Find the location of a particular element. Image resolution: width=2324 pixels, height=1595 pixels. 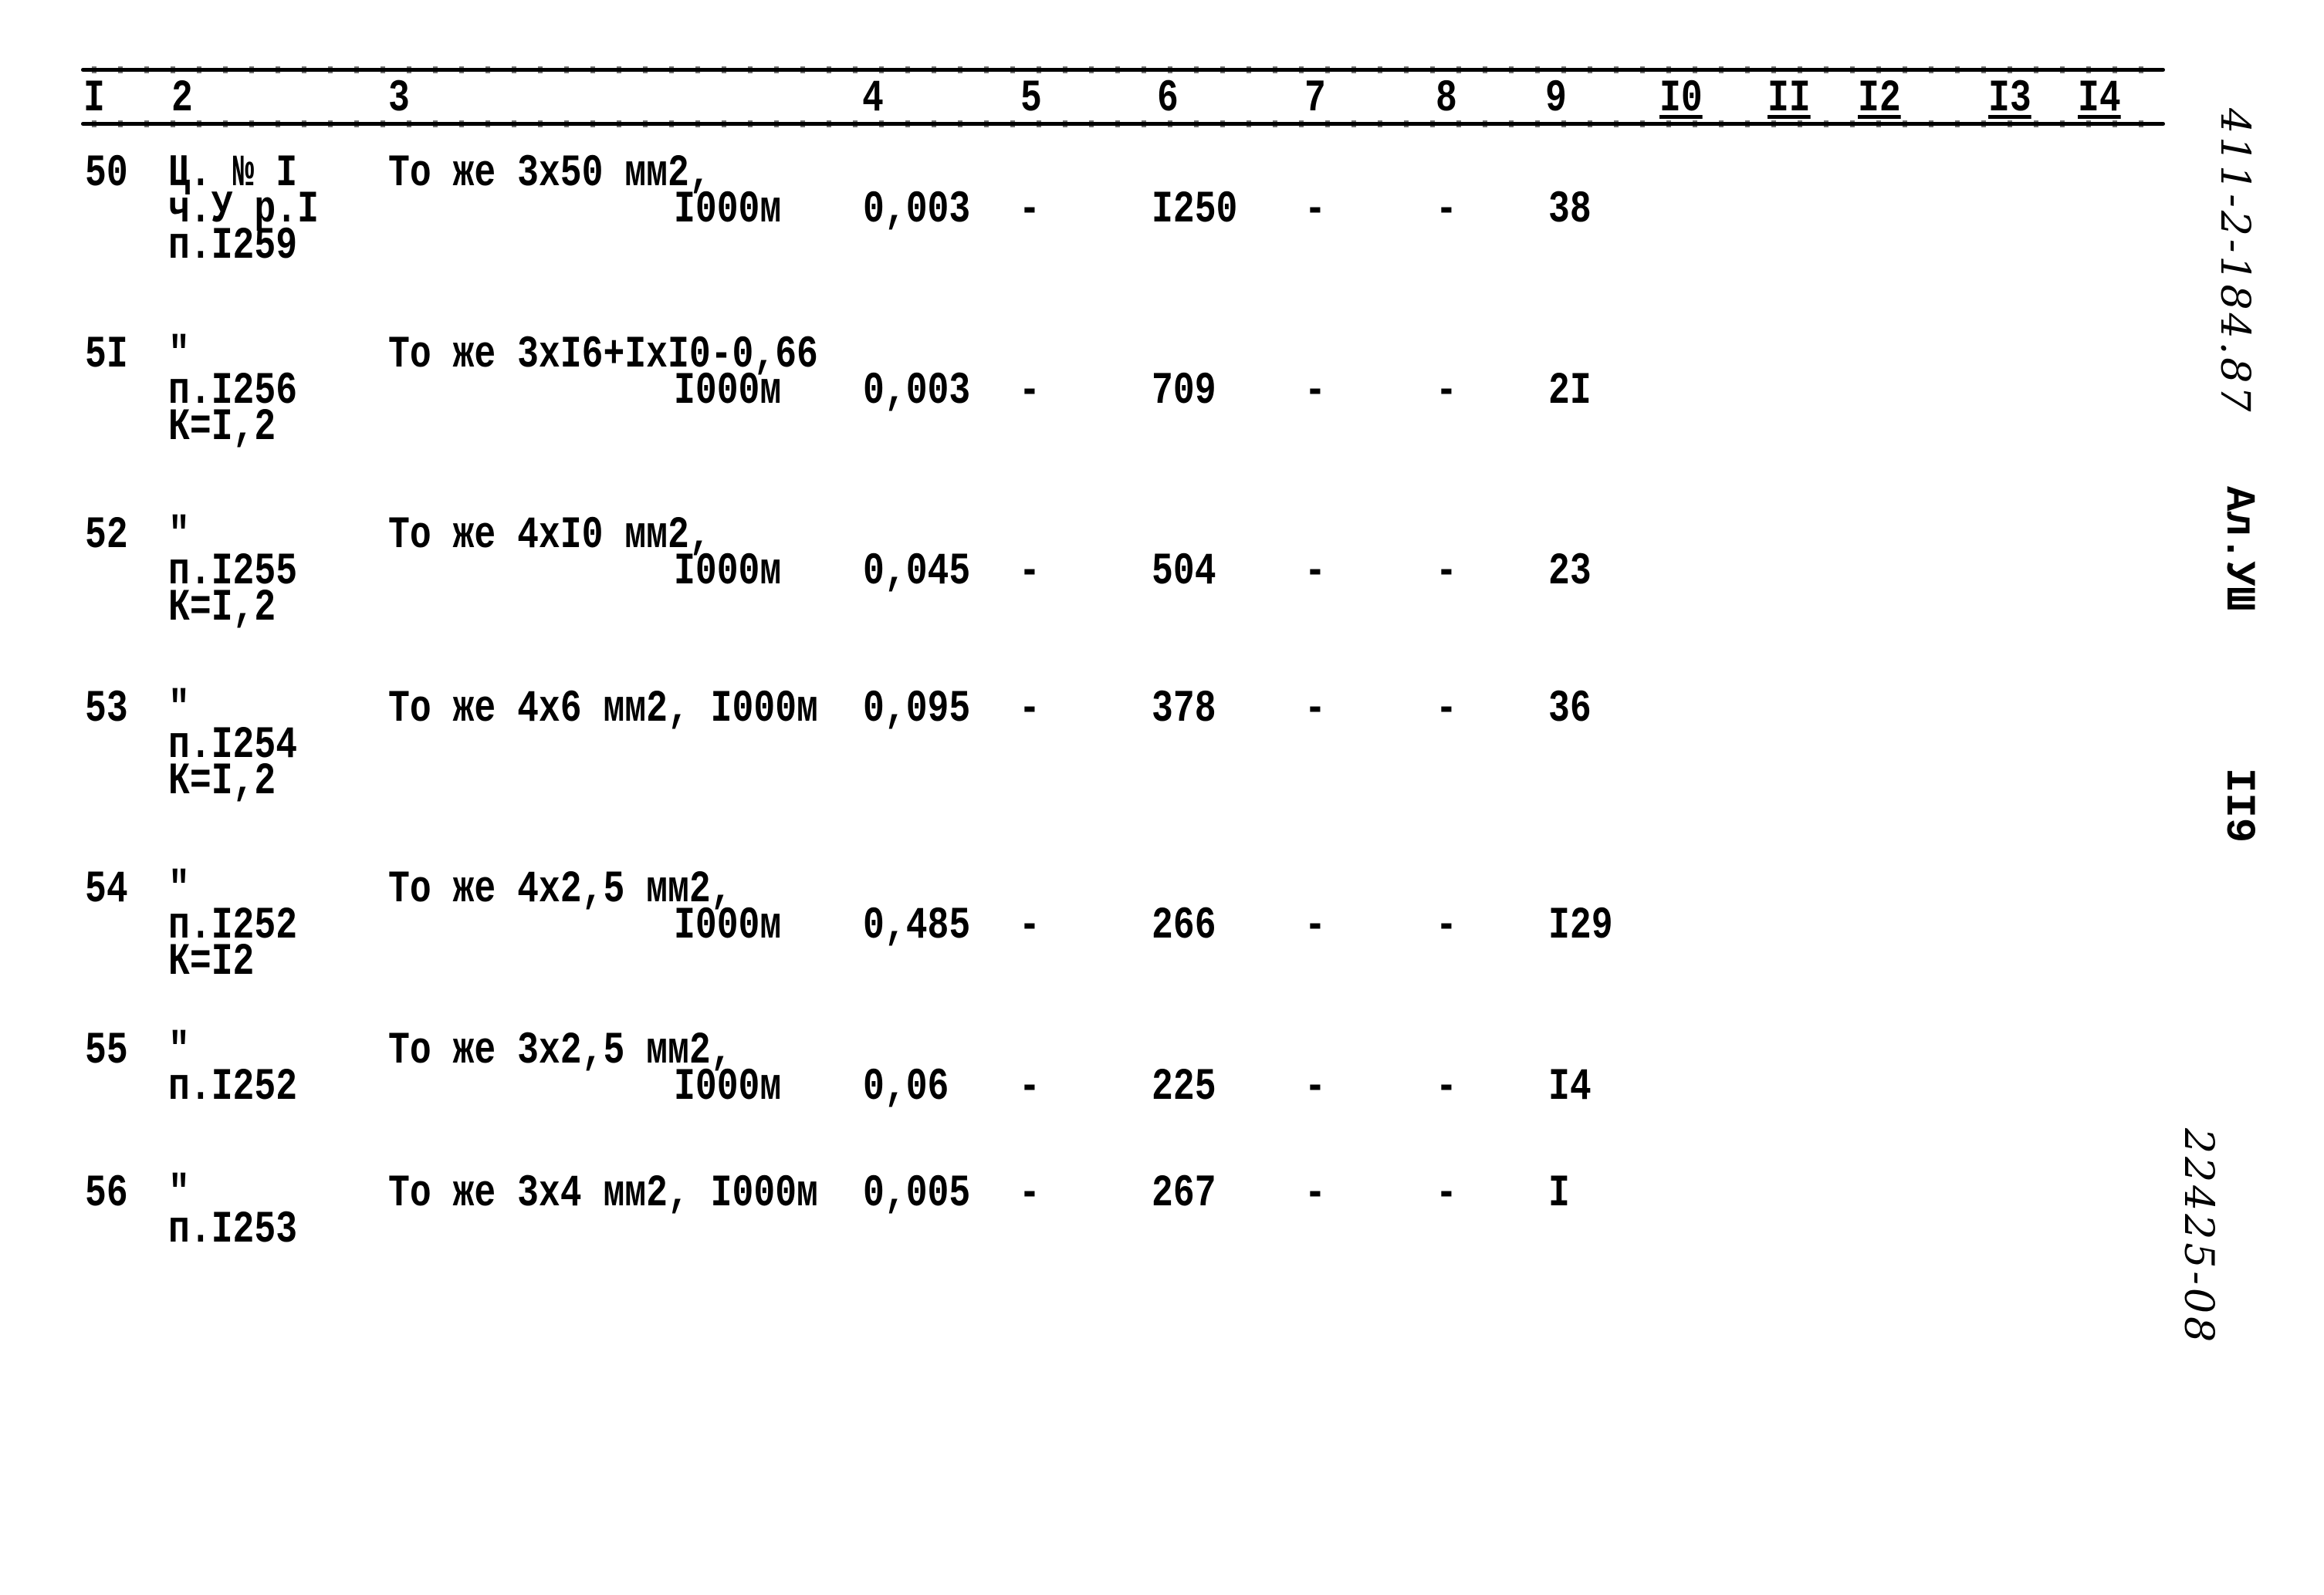

margin-doc-code: 411-2-184.87 is located at coordinates (2234, 261).